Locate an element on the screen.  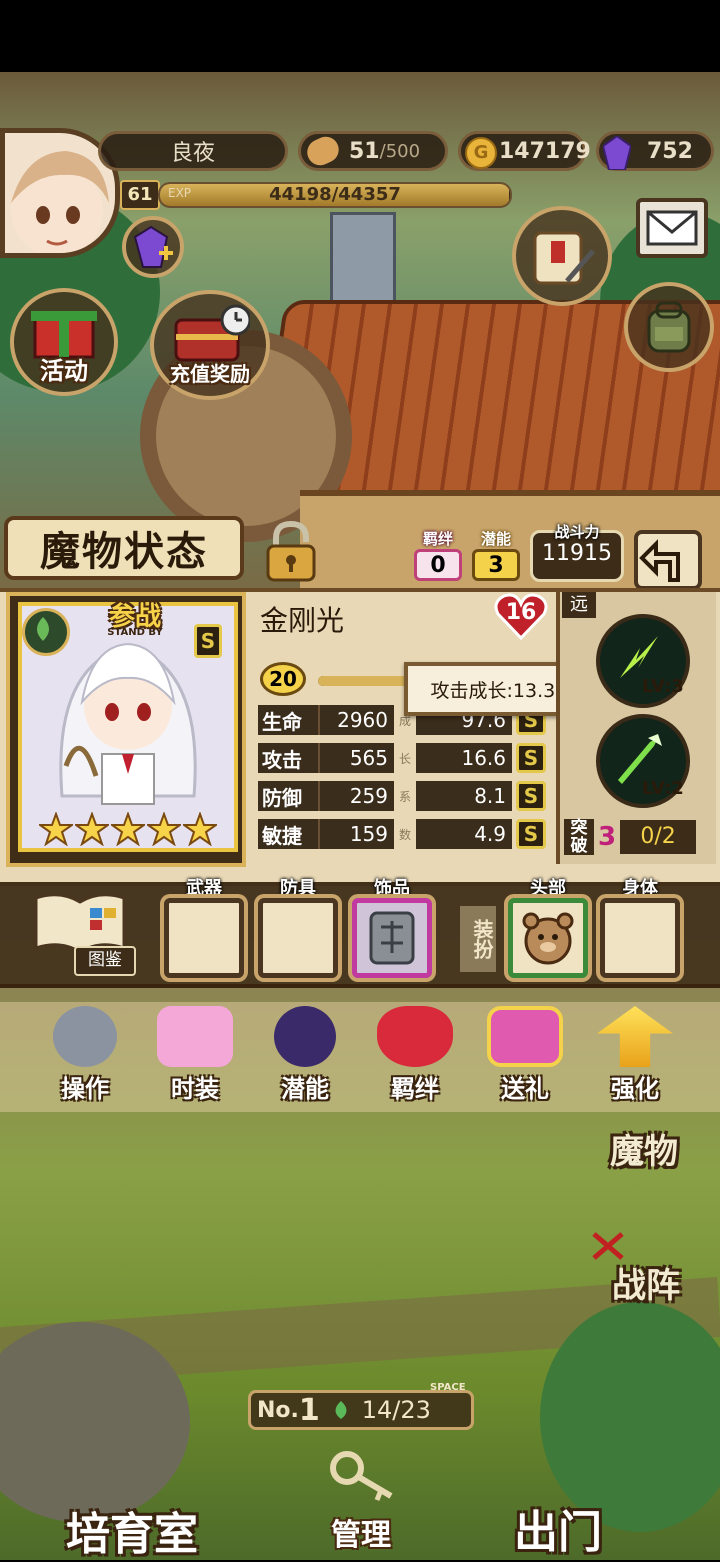
exp-value: 44198/44357 is located at coordinates (335, 194).